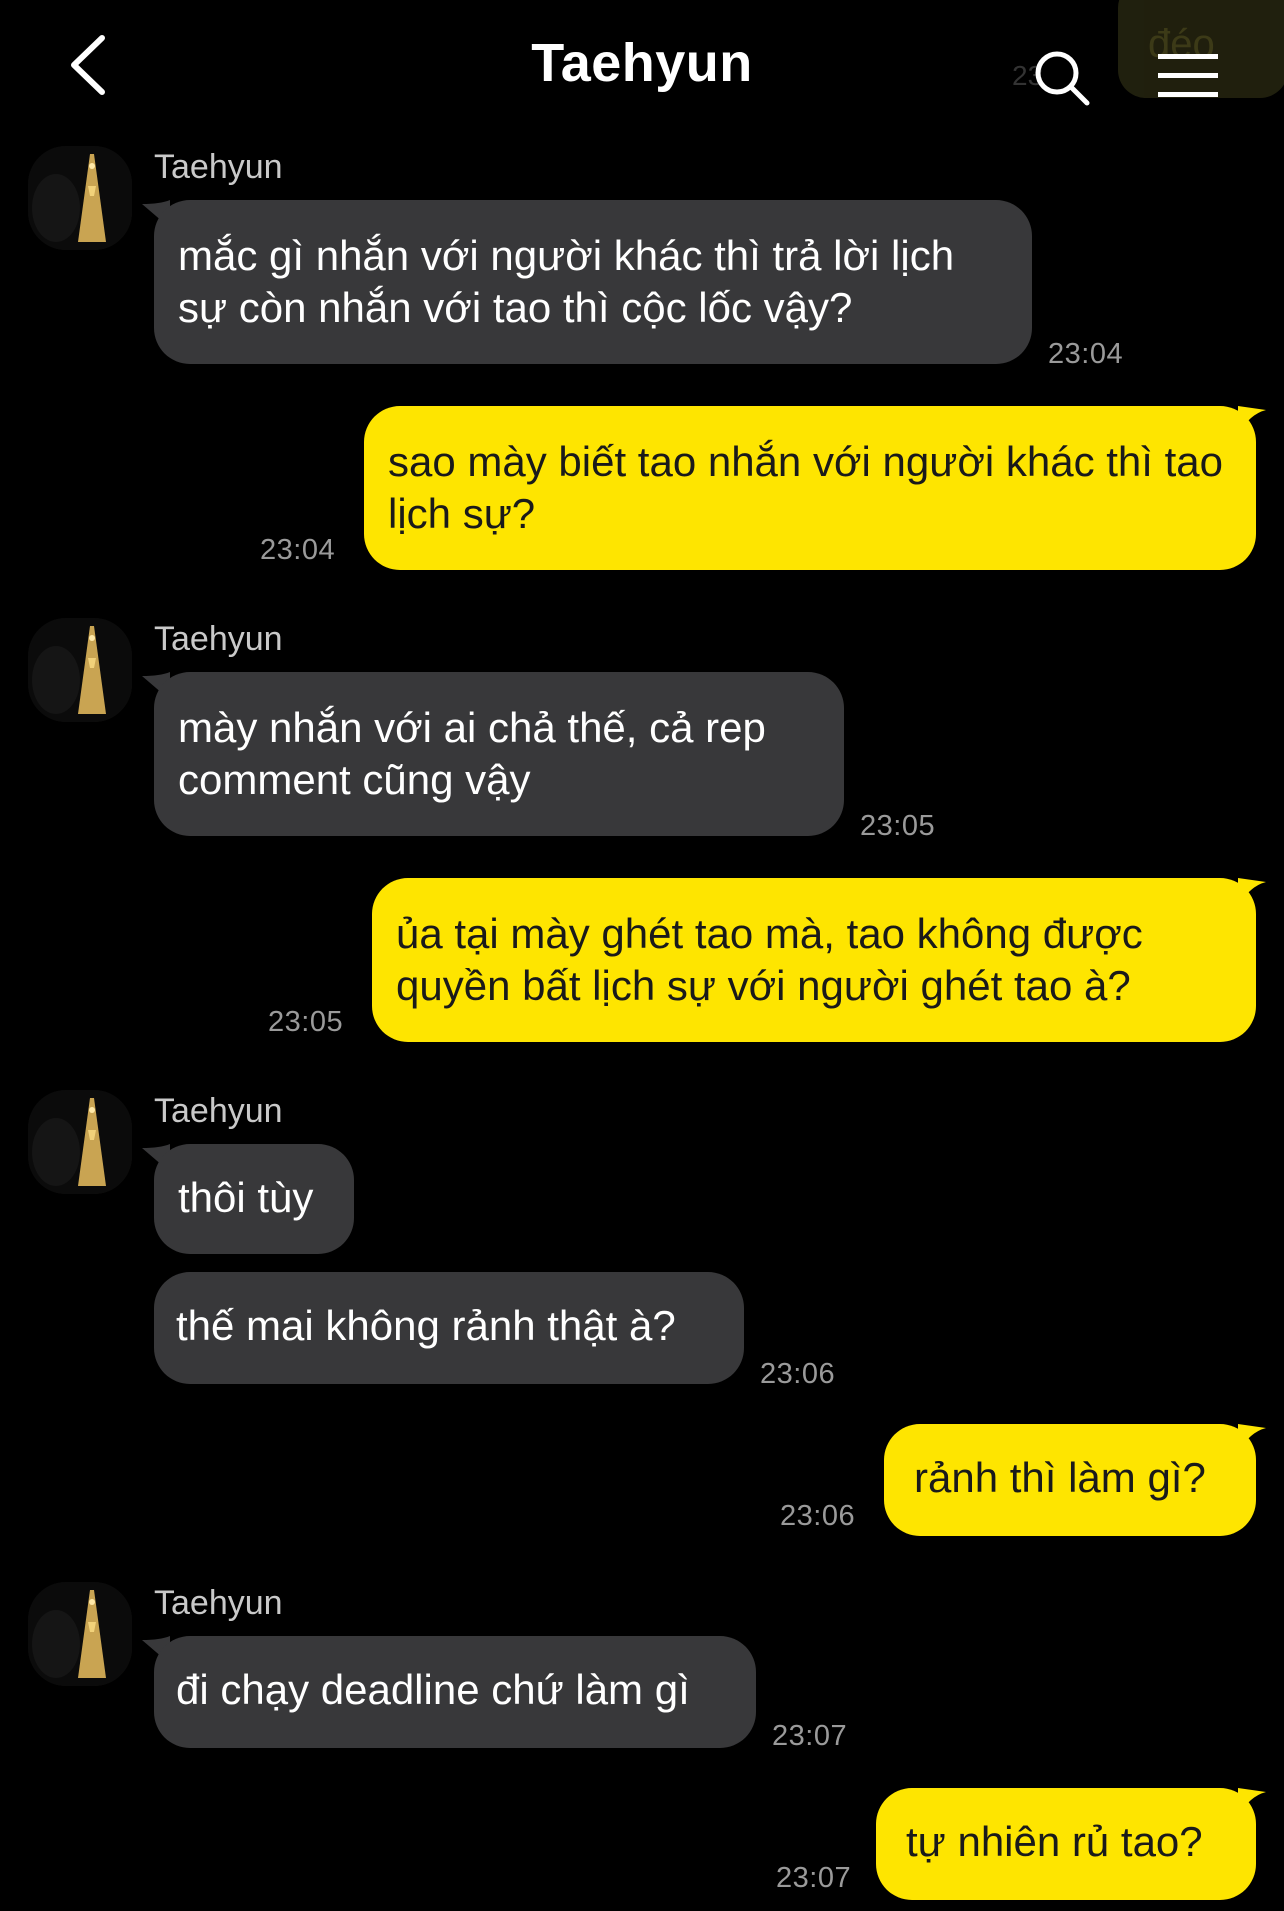 The width and height of the screenshot is (1284, 1911). I want to click on message-text: tự nhiên rủ tao?, so click(1054, 1841).